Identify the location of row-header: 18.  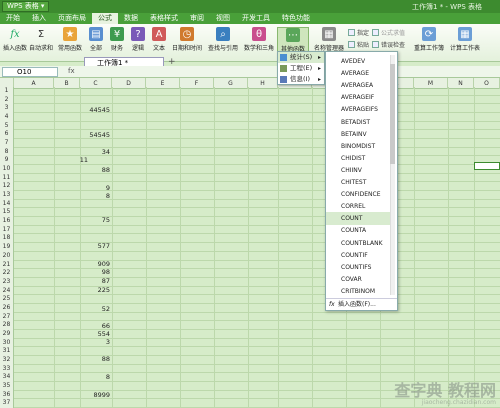
(7, 239).